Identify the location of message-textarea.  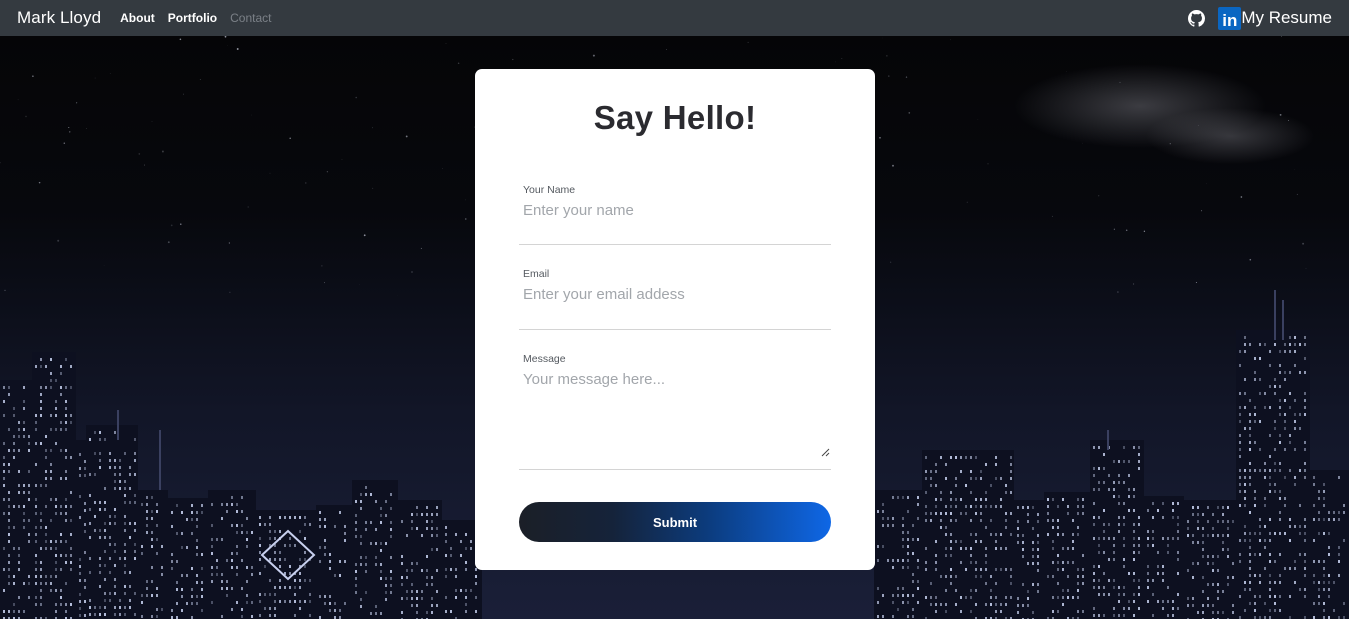
(675, 411).